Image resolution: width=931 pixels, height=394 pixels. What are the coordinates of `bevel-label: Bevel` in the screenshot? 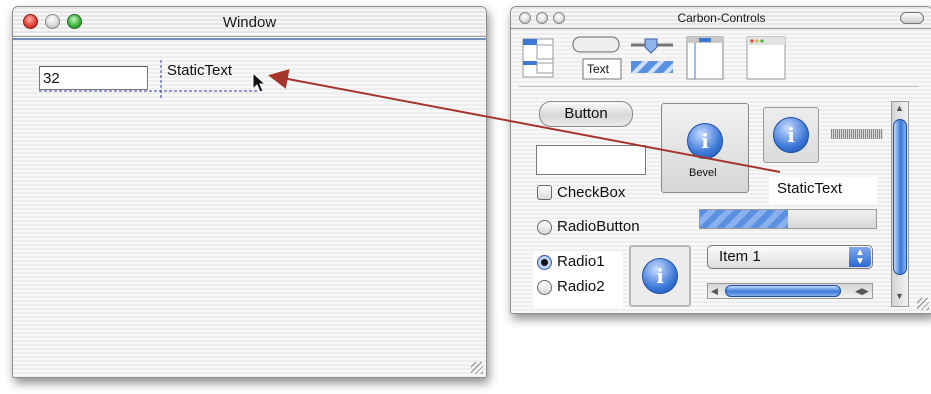 It's located at (703, 173).